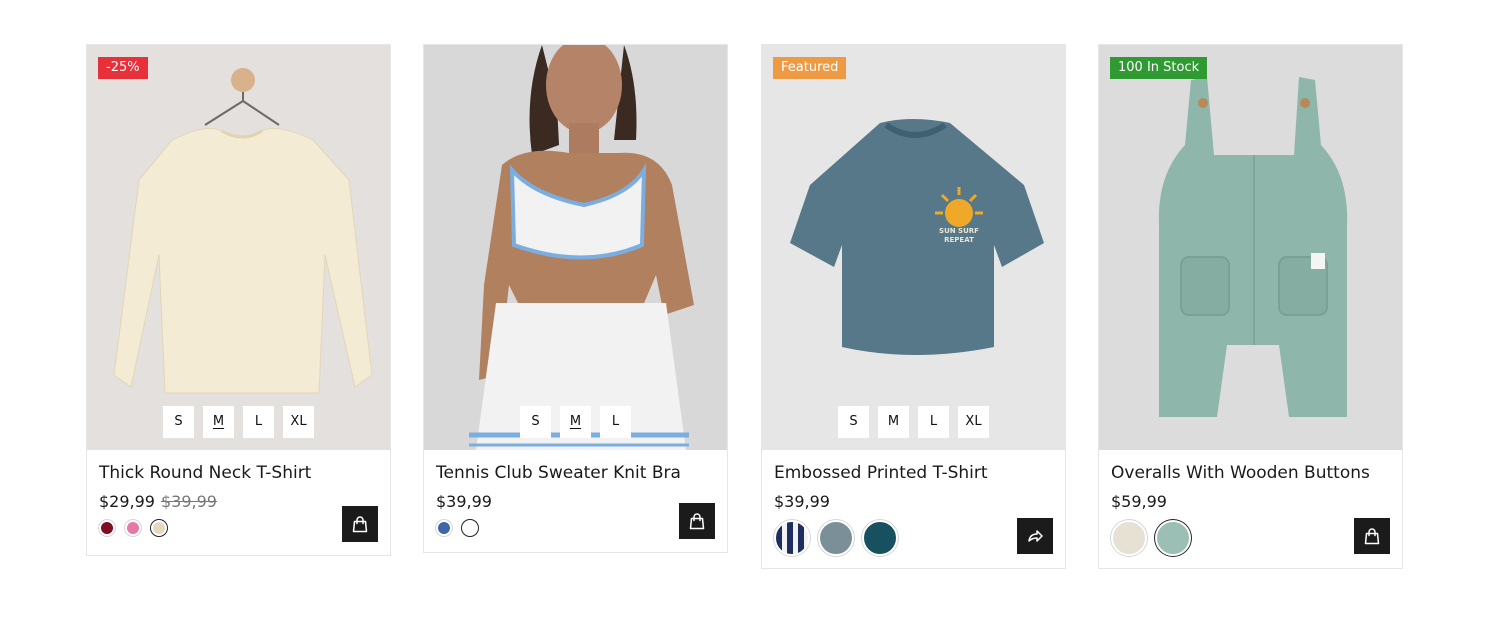 The width and height of the screenshot is (1506, 625). I want to click on share-button, so click(1035, 536).